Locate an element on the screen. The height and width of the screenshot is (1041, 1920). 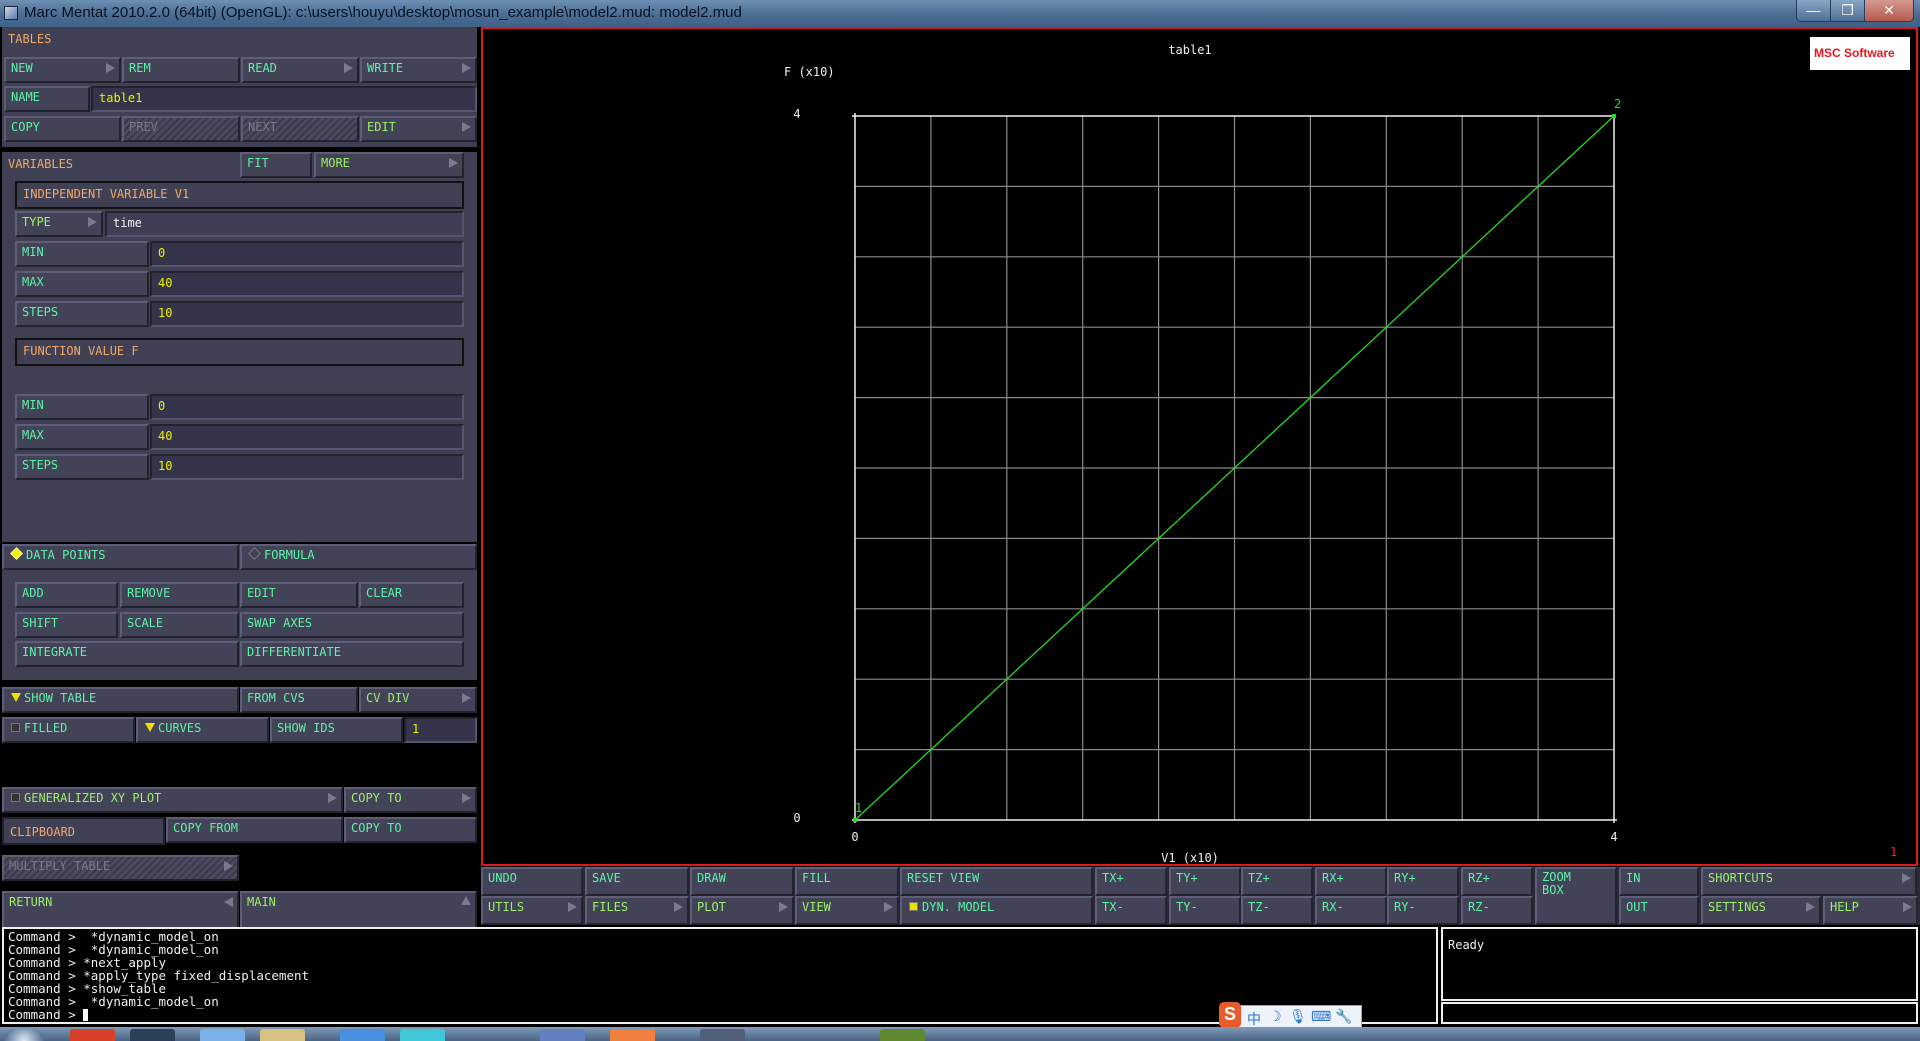
toolbar-ty-button: TY- is located at coordinates (1205, 910).